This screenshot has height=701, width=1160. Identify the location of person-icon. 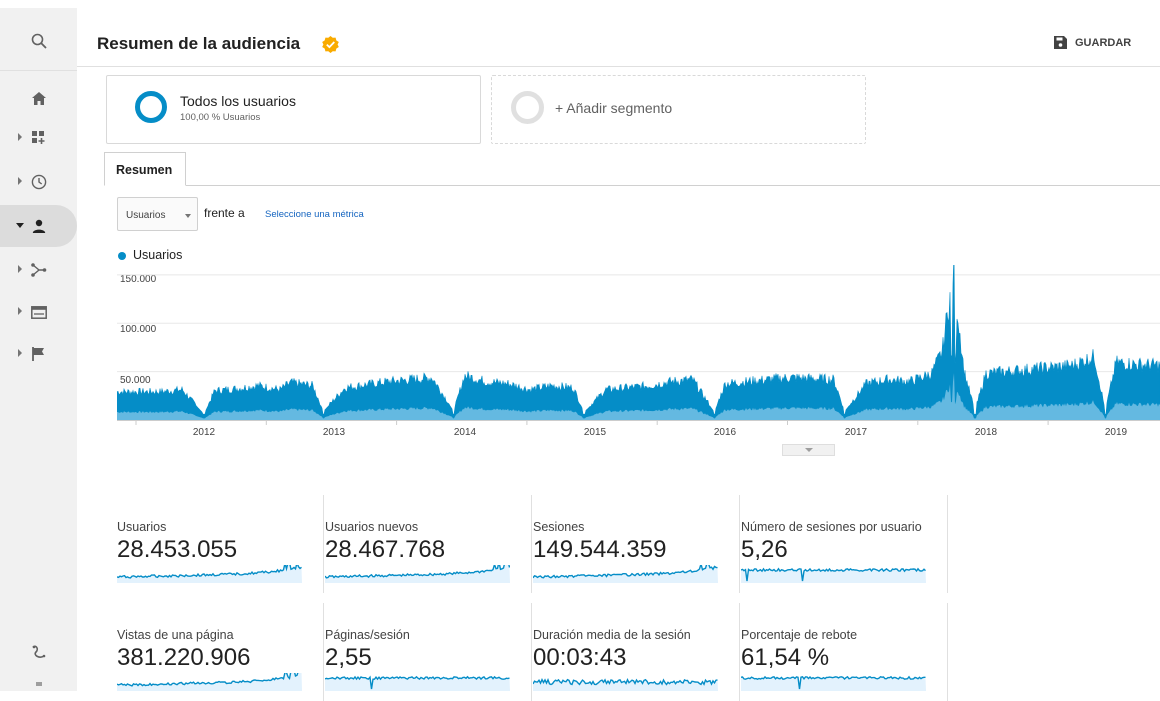
(38, 226).